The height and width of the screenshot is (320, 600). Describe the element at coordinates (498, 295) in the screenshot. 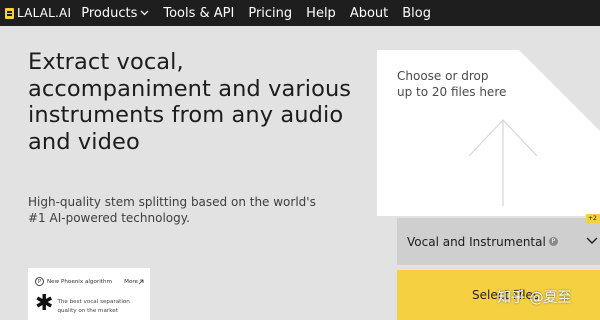

I see `select-files-button: Select Files` at that location.